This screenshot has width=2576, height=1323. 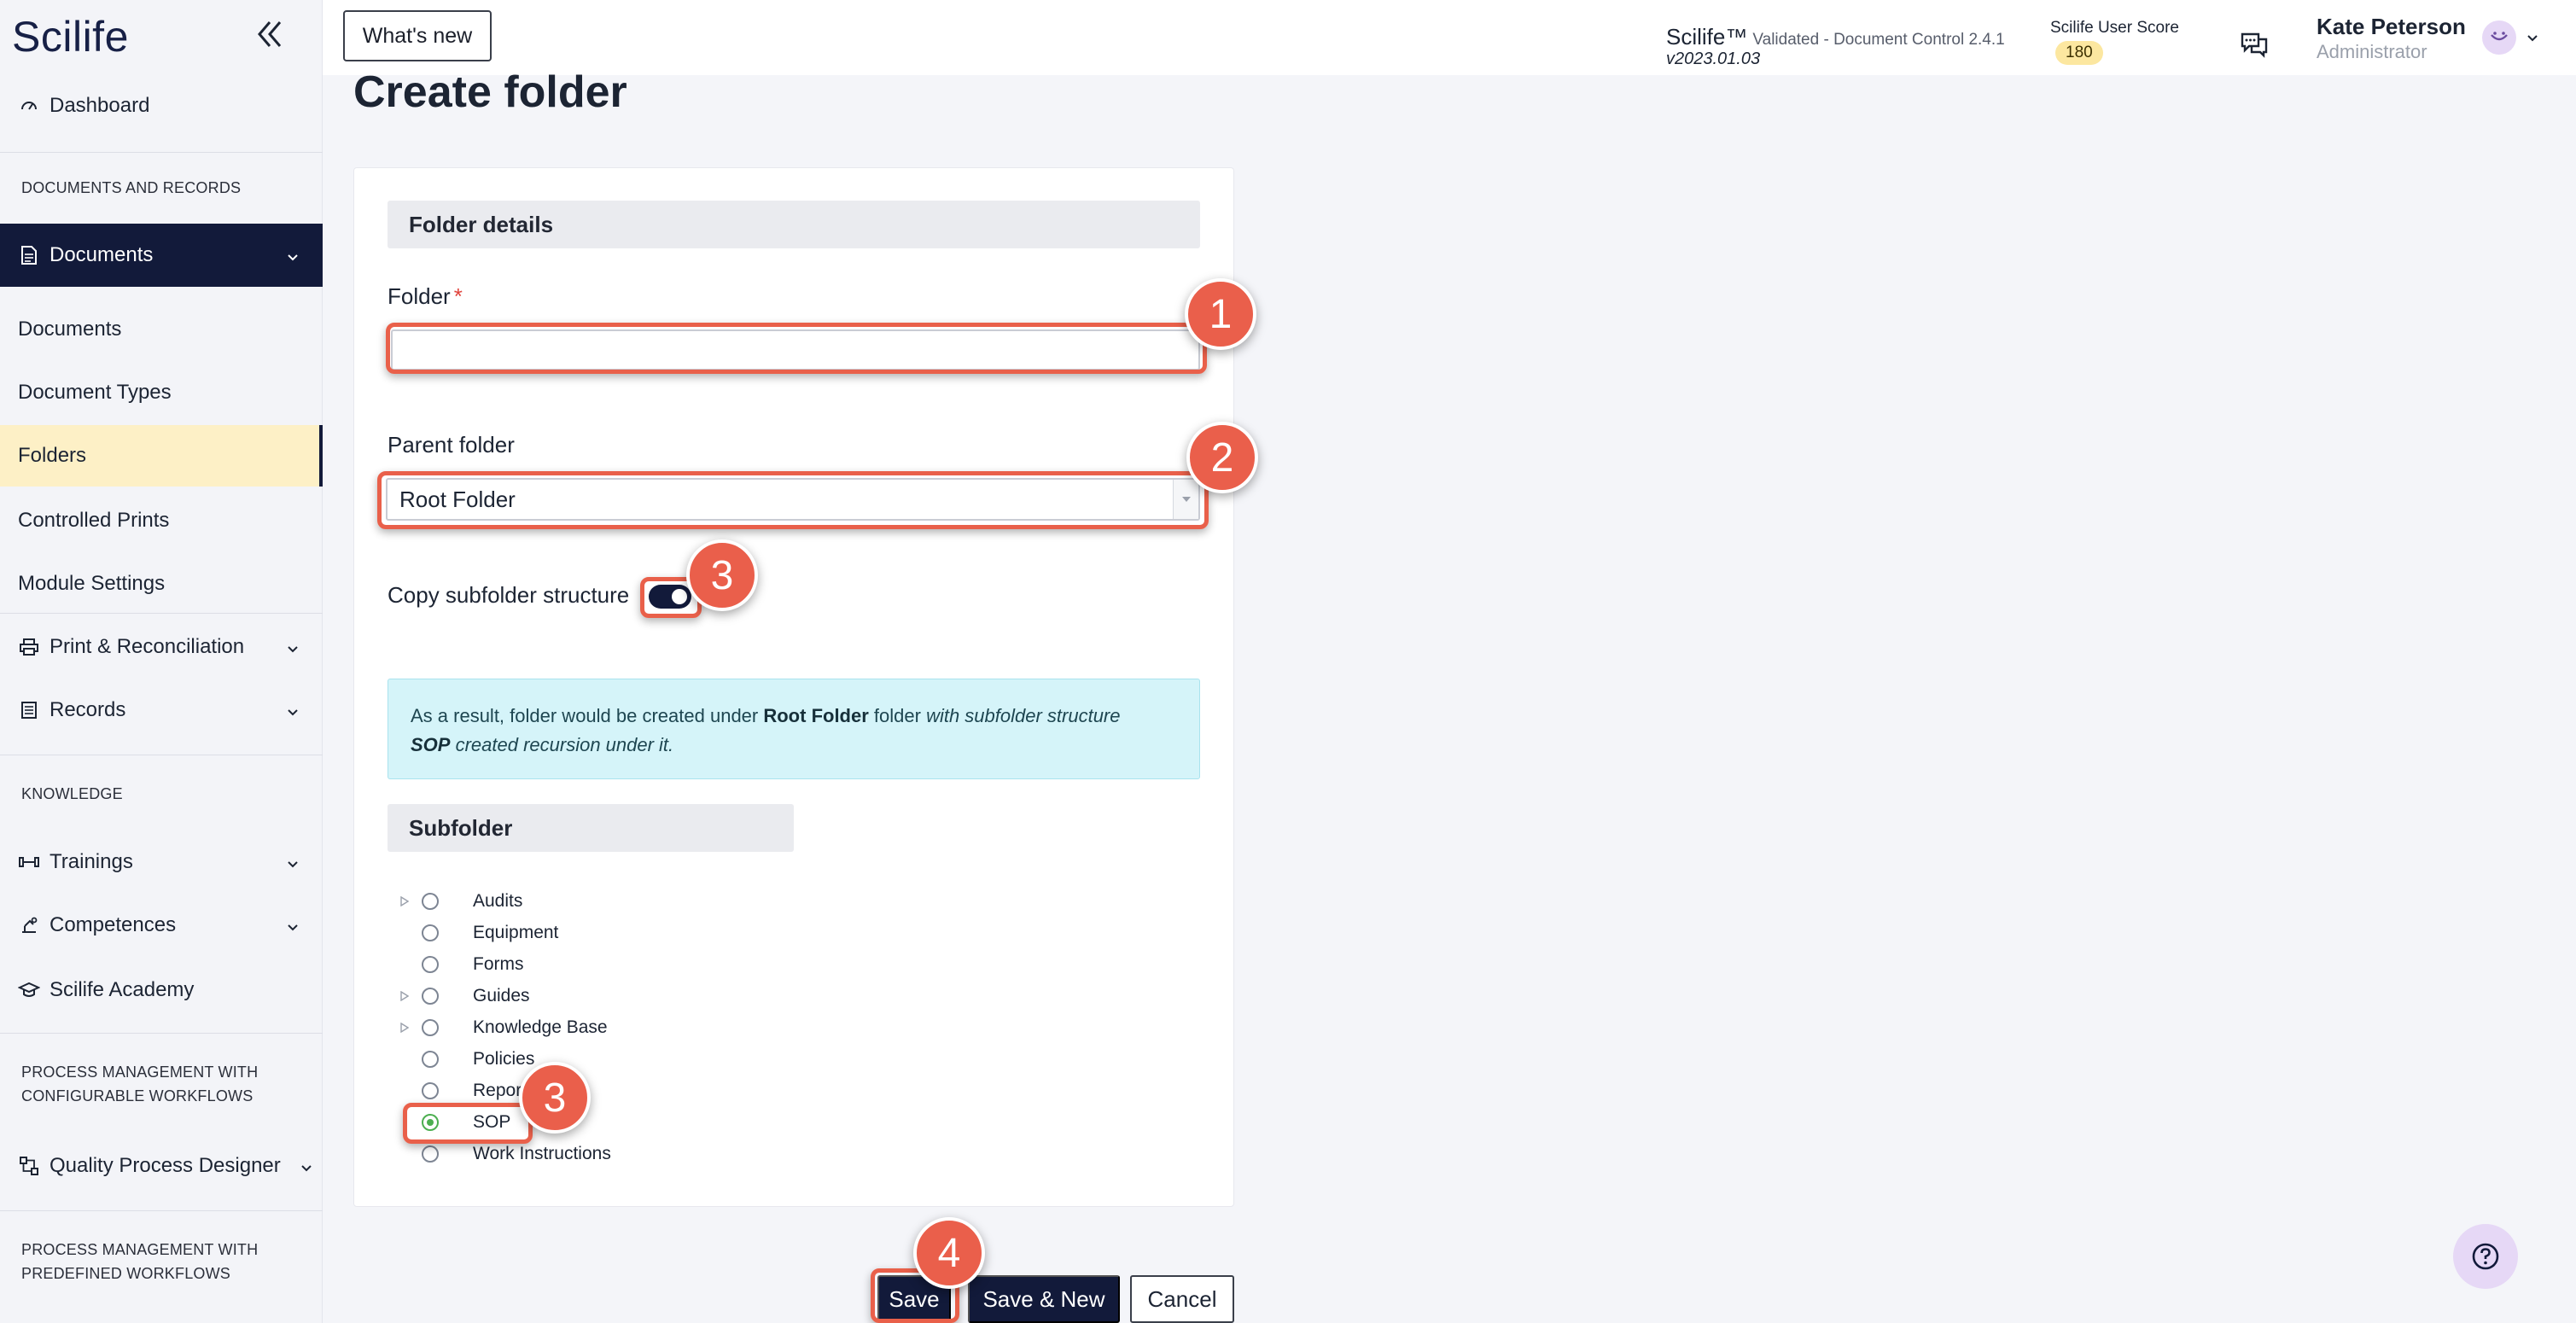 What do you see at coordinates (70, 37) in the screenshot?
I see `scilife-logo: Scilife` at bounding box center [70, 37].